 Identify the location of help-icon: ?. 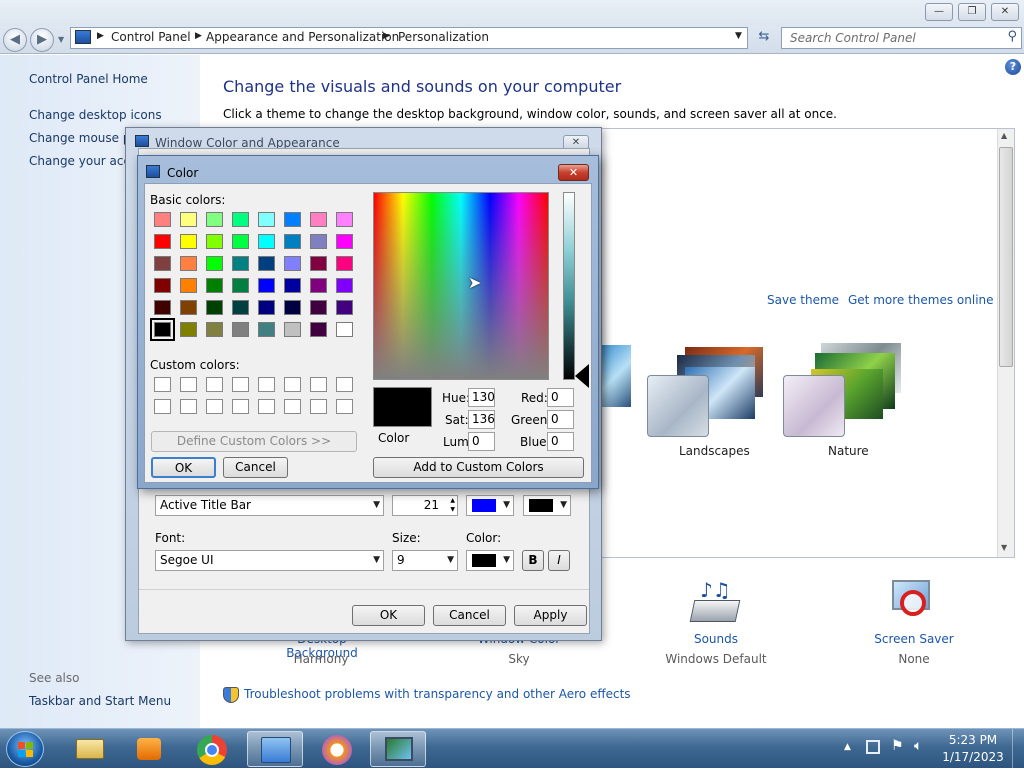
(1013, 67).